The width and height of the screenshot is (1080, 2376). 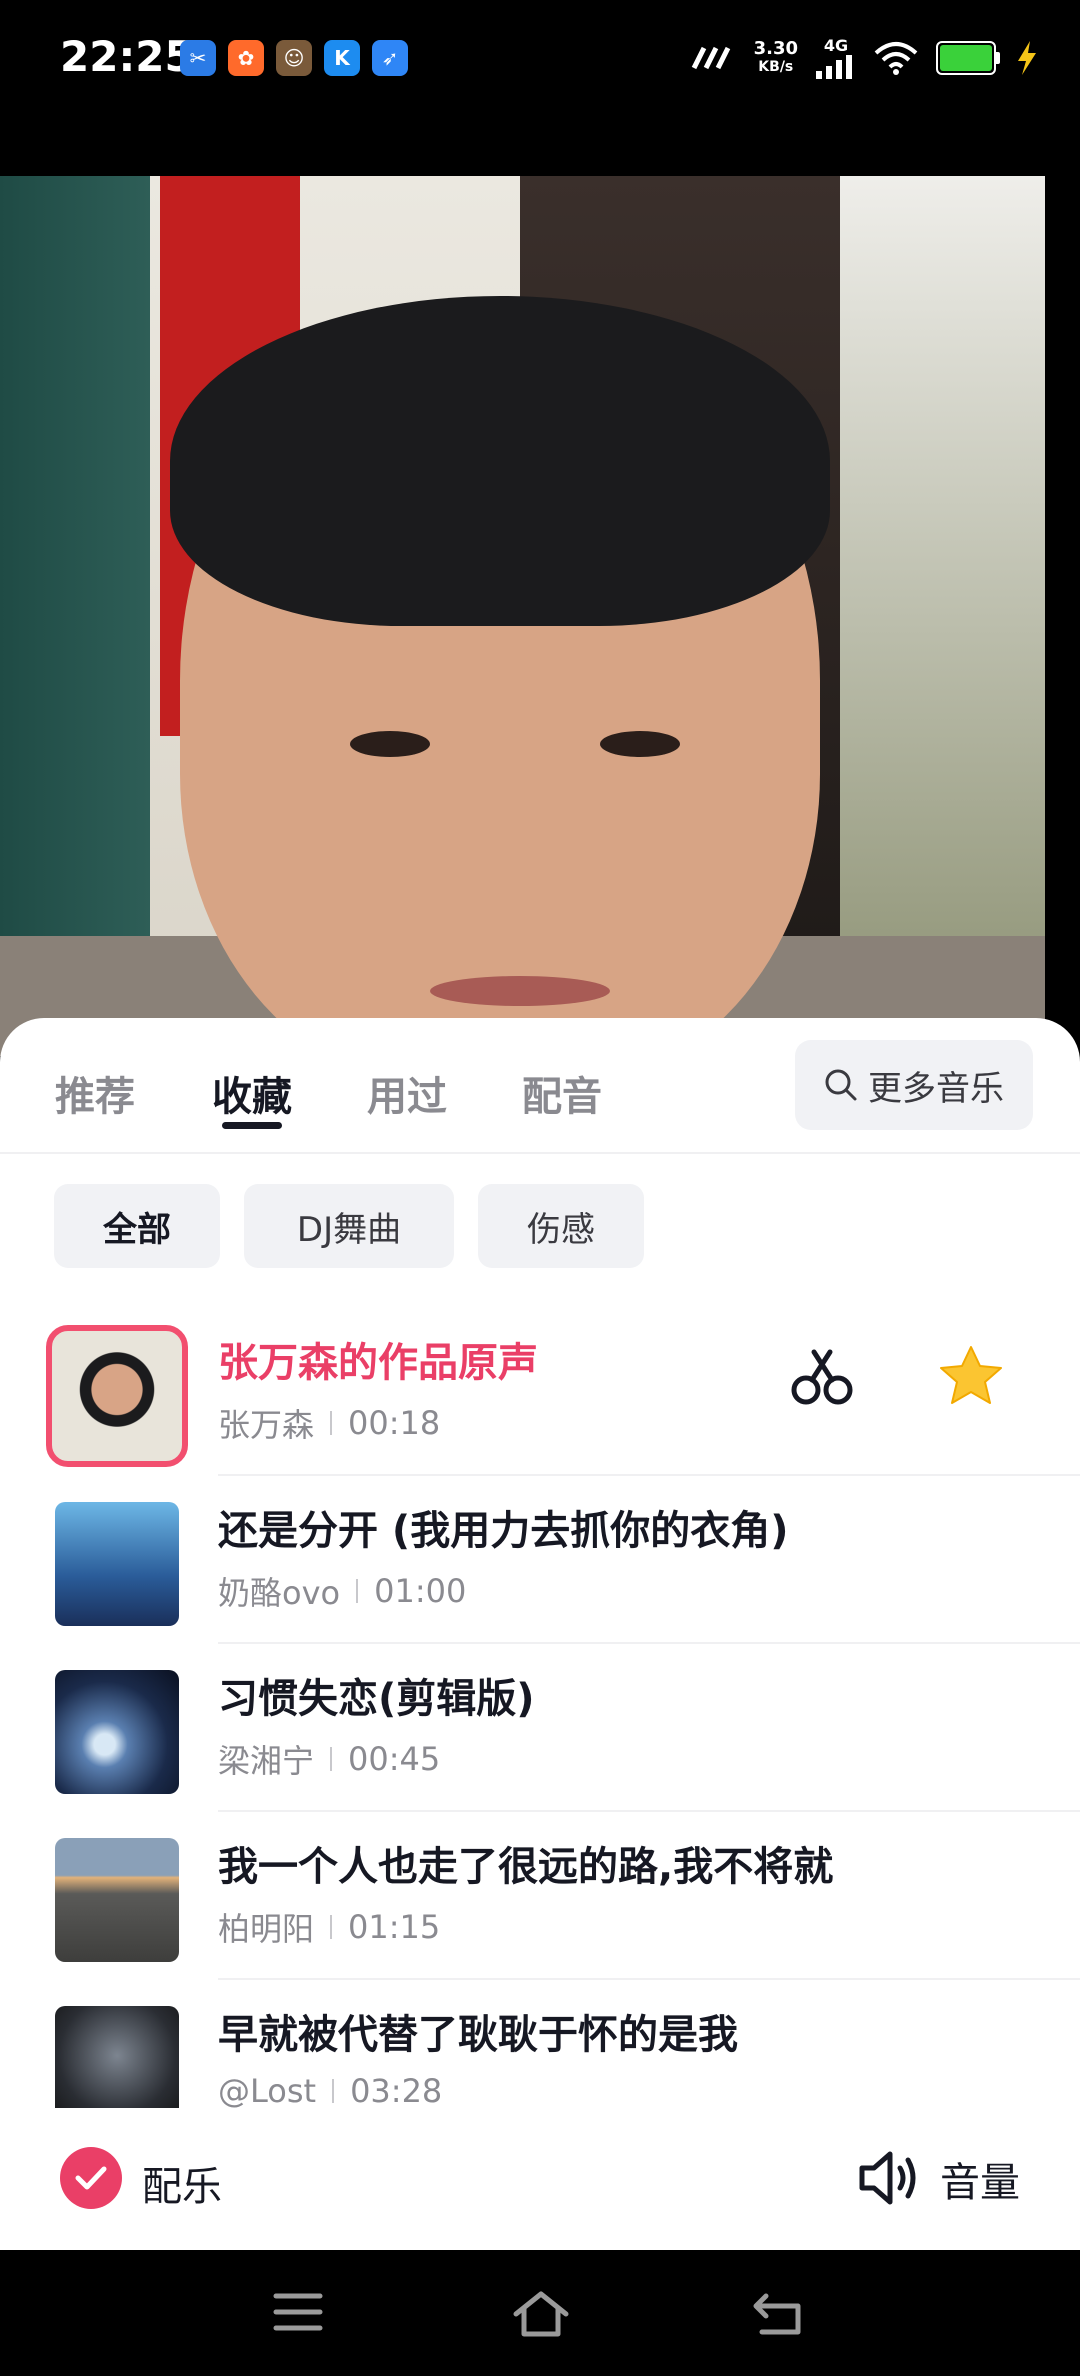 What do you see at coordinates (394, 1423) in the screenshot?
I see `song-duration: 00:18` at bounding box center [394, 1423].